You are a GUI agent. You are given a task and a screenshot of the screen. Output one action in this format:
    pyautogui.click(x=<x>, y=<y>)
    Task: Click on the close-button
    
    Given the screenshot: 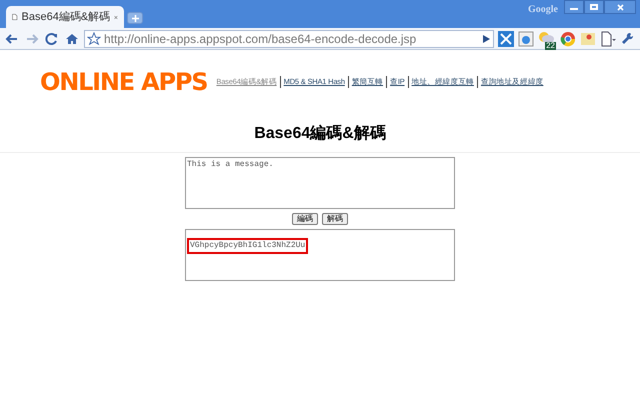 What is the action you would take?
    pyautogui.click(x=620, y=7)
    